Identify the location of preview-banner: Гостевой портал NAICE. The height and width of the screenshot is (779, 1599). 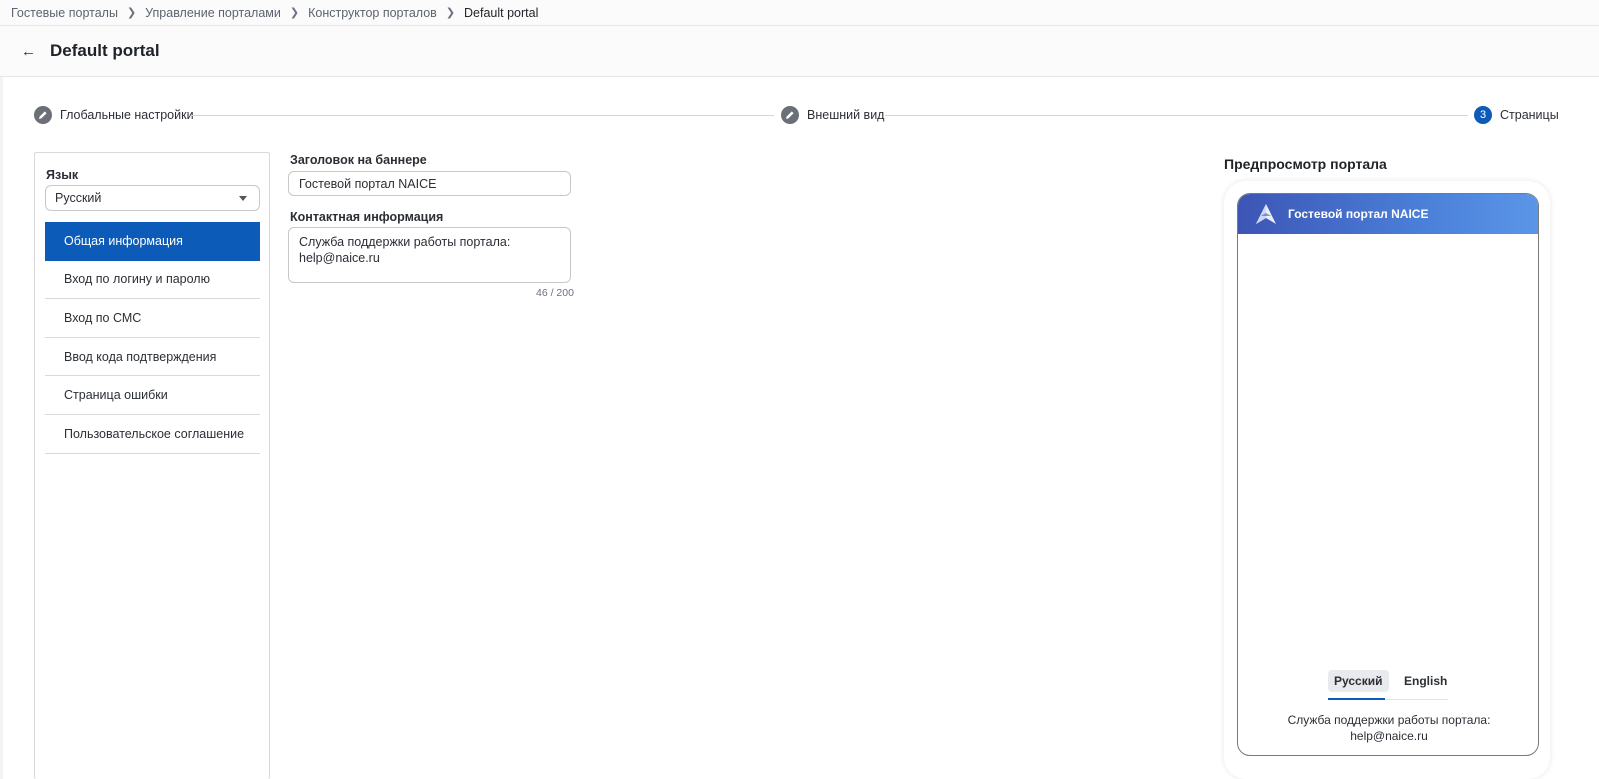
(1388, 214).